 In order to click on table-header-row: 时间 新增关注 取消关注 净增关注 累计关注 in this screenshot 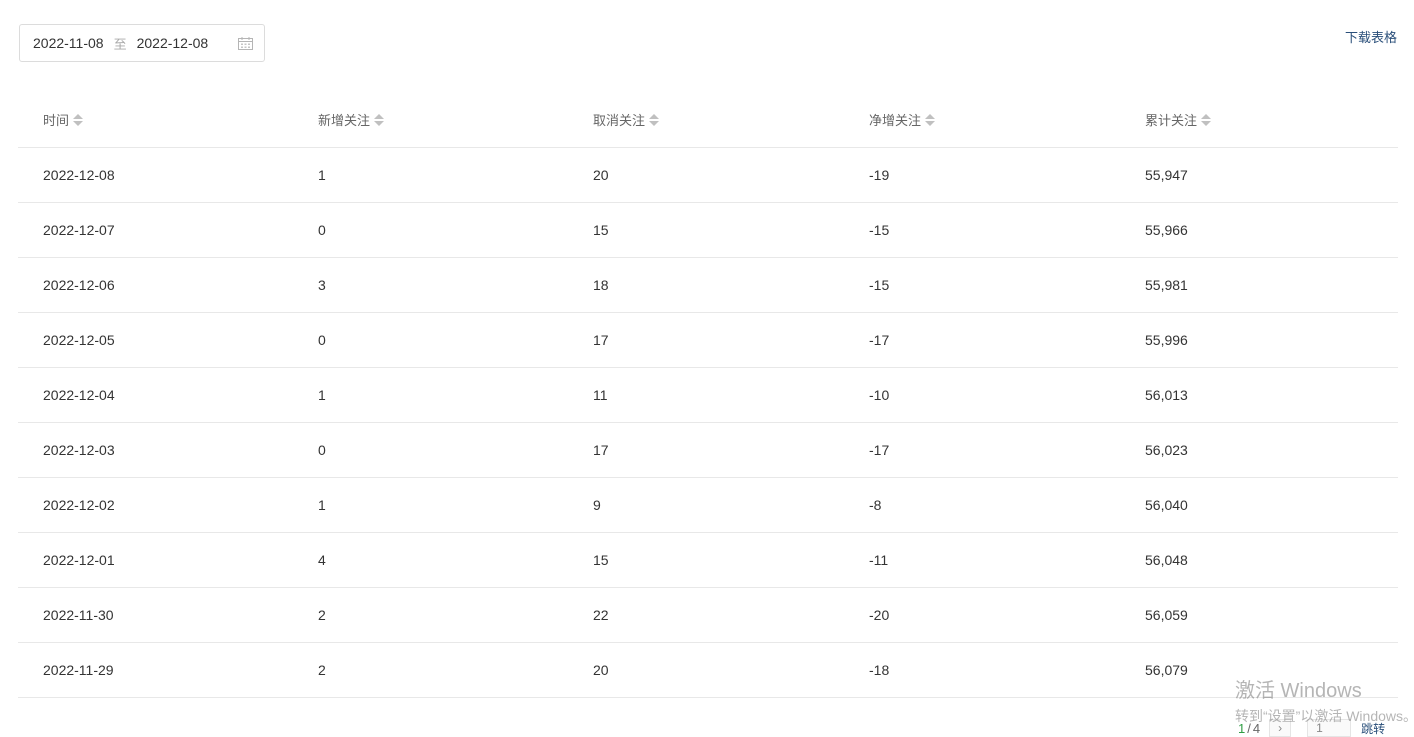, I will do `click(708, 120)`.